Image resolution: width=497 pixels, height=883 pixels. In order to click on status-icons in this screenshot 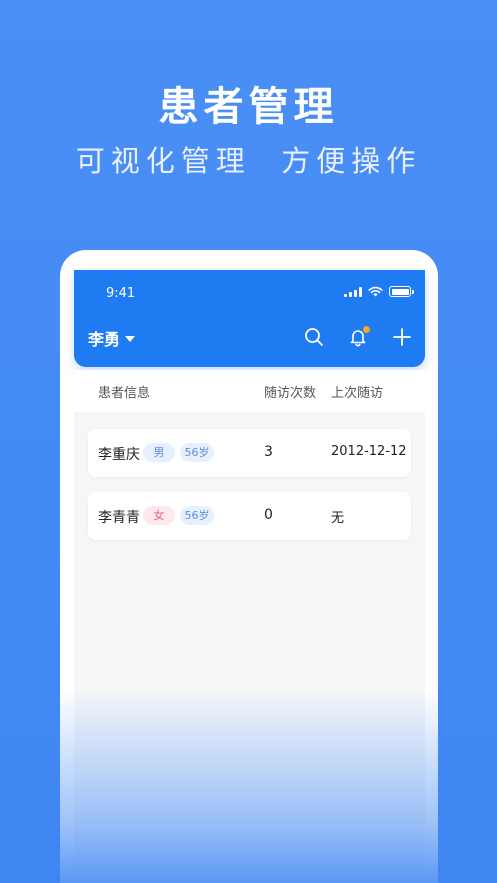, I will do `click(379, 291)`.